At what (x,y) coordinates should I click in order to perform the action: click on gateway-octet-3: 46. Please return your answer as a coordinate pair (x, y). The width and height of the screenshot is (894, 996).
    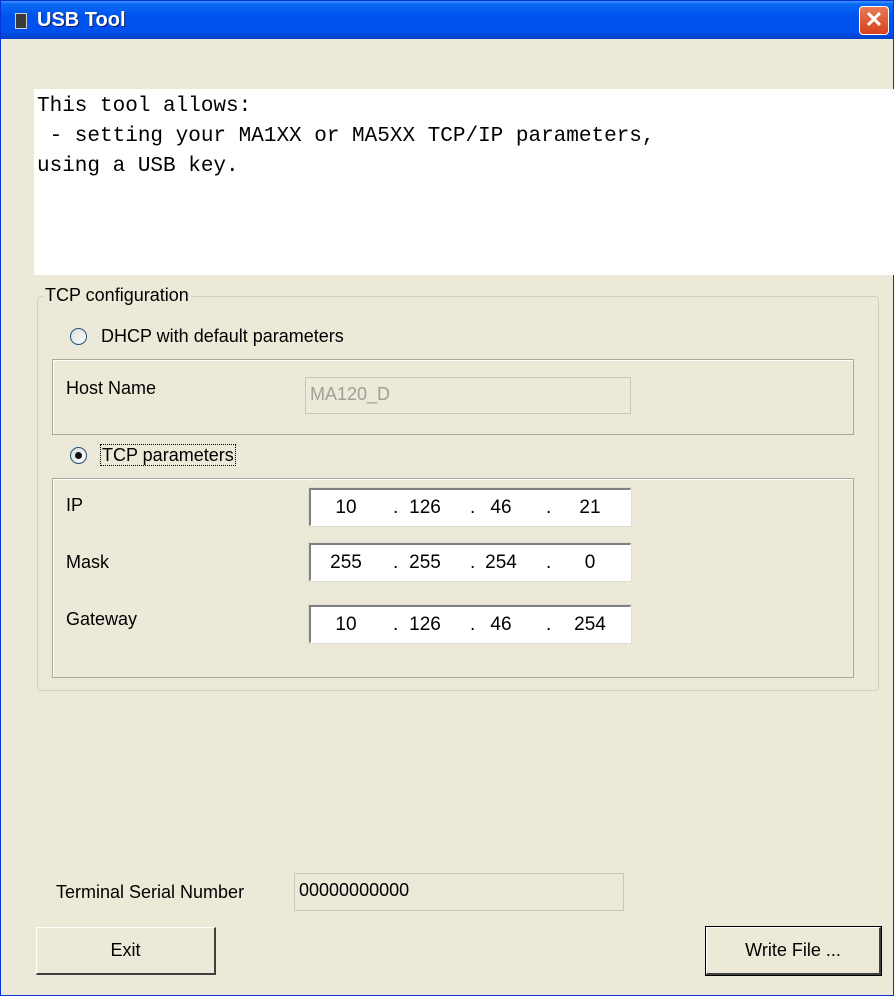
    Looking at the image, I should click on (501, 624).